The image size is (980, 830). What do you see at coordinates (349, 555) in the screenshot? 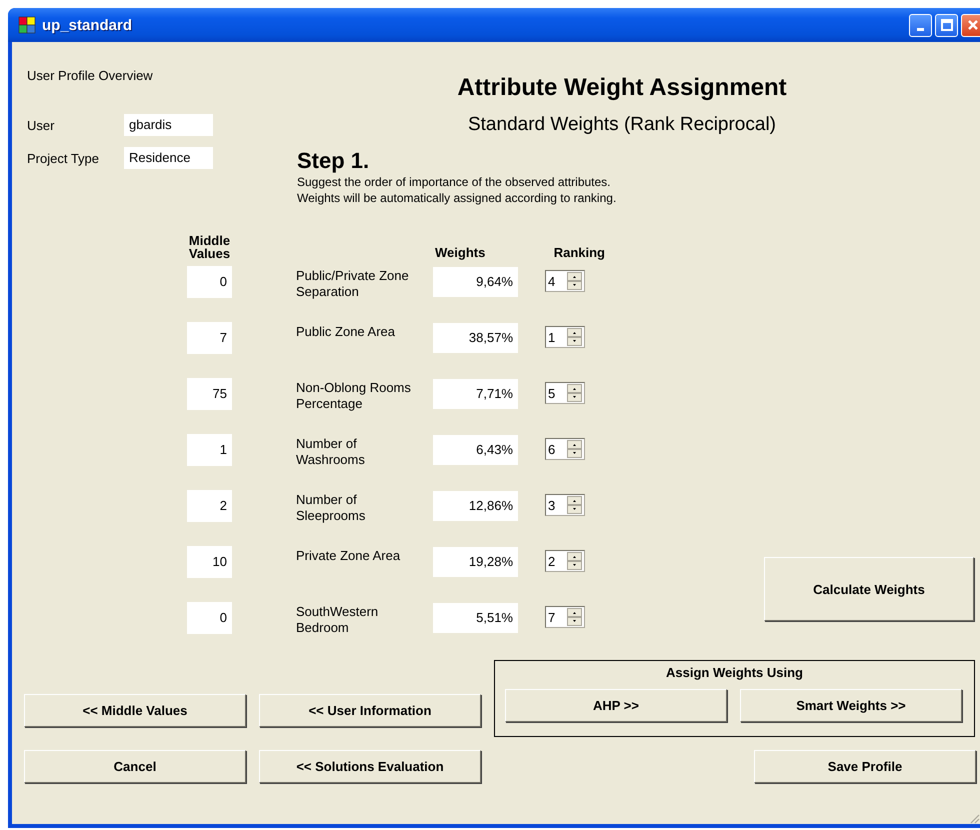
I see `attribute-label: Private Zone Area` at bounding box center [349, 555].